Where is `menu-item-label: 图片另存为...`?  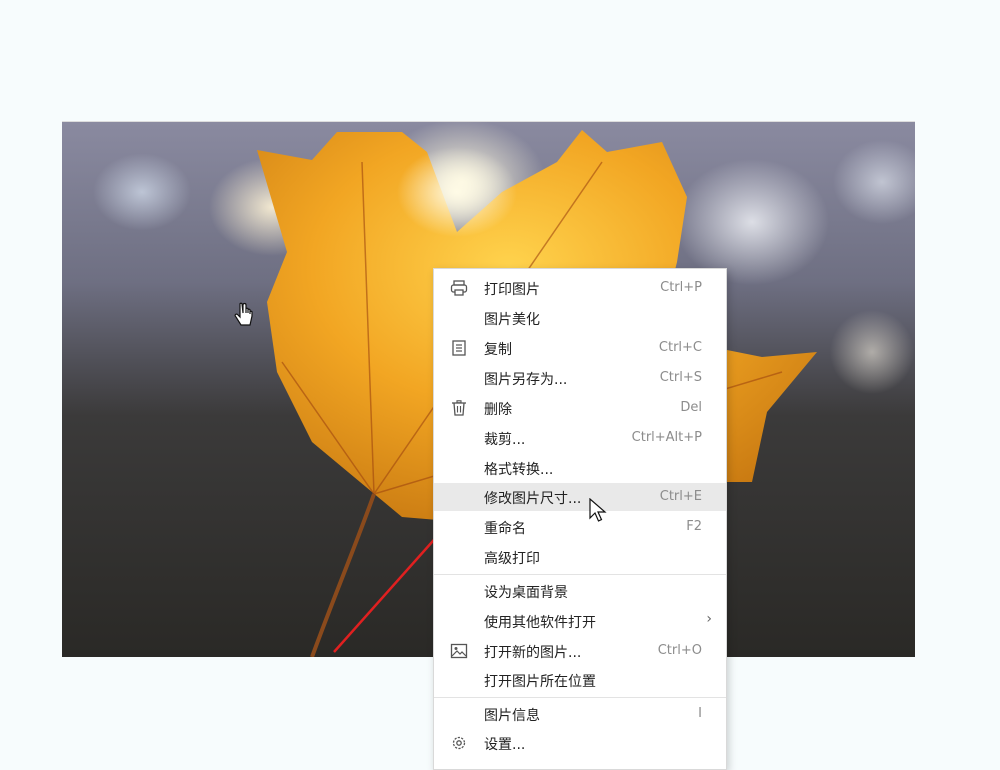
menu-item-label: 图片另存为... is located at coordinates (526, 380).